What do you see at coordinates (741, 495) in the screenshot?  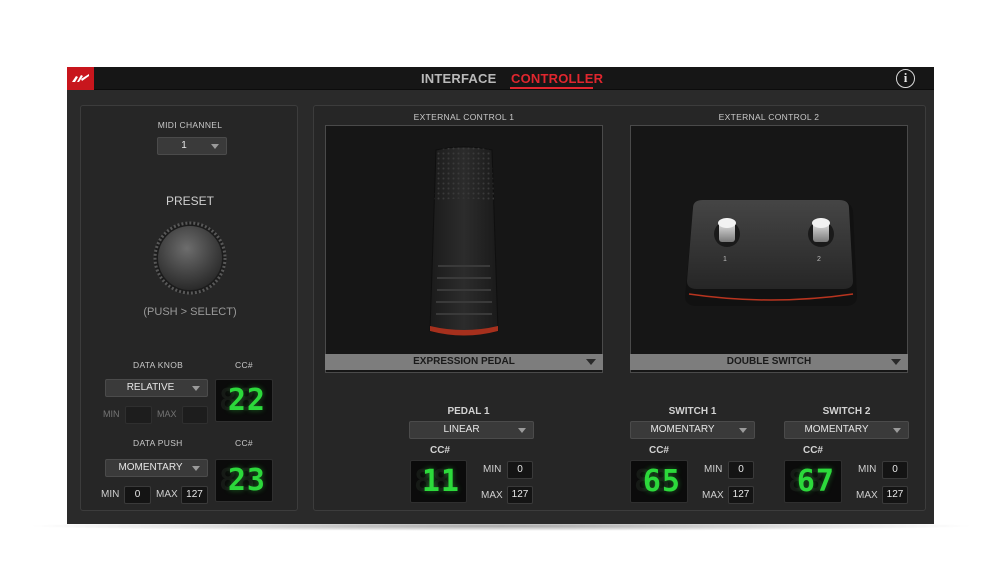 I see `switch-1-max-field: 127` at bounding box center [741, 495].